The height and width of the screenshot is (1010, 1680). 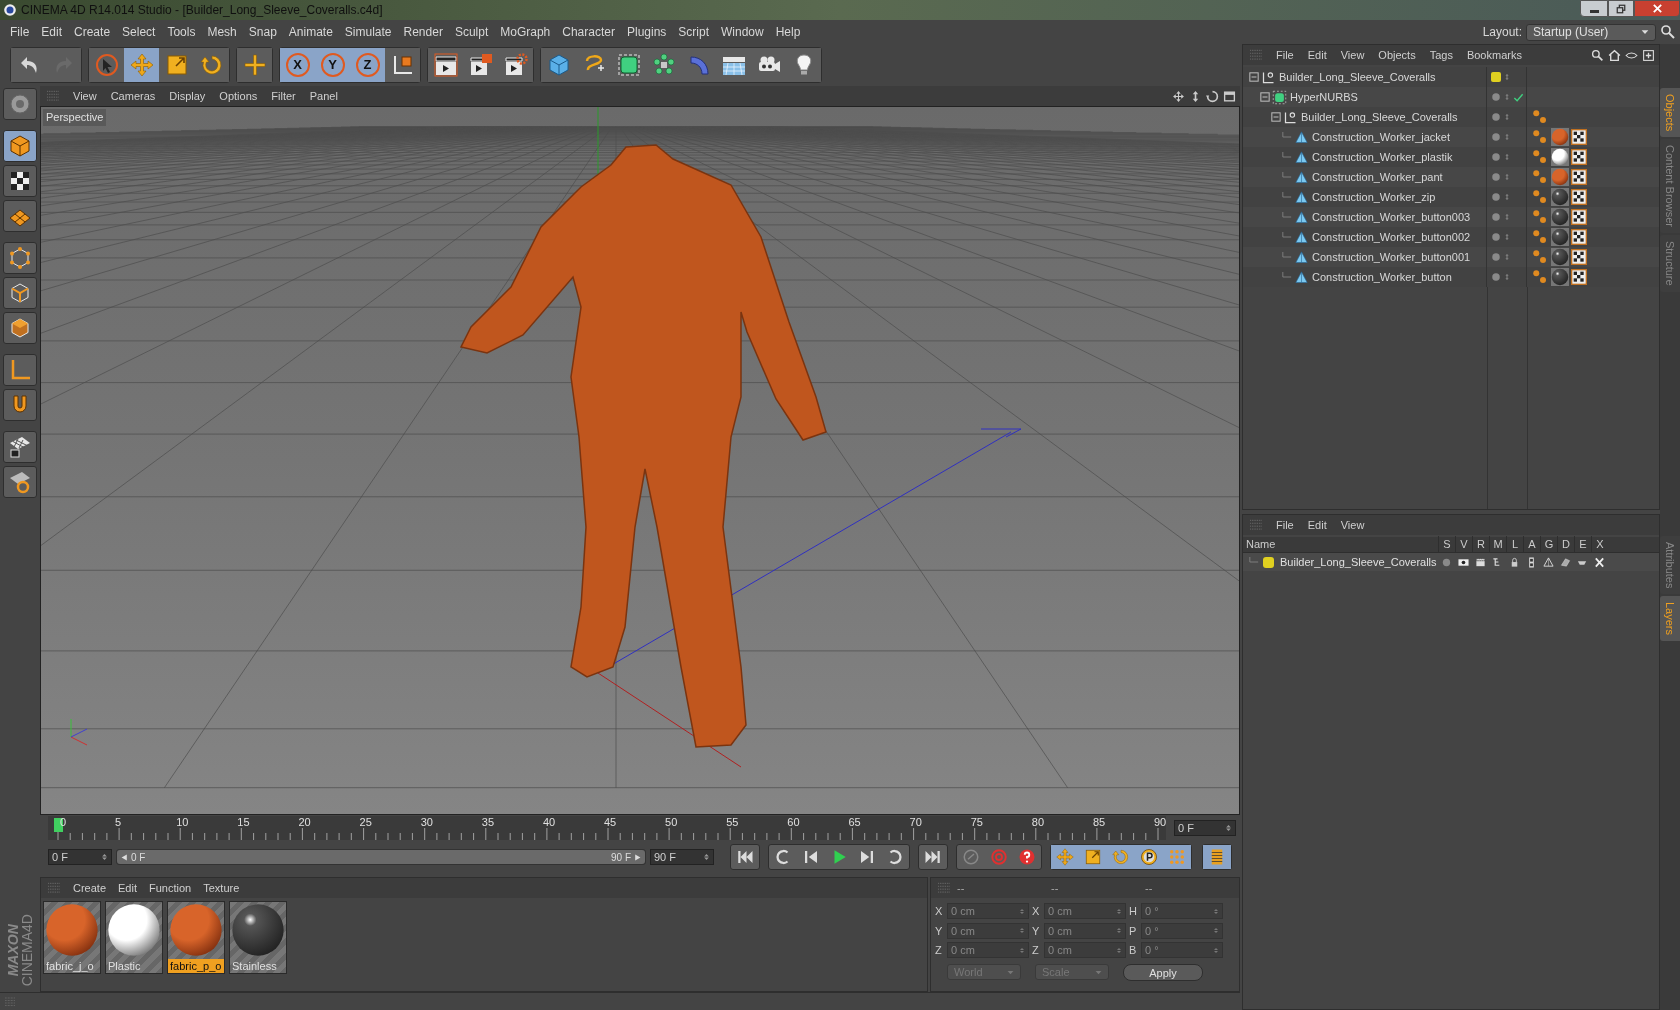 I want to click on menu-item: Help, so click(x=788, y=32).